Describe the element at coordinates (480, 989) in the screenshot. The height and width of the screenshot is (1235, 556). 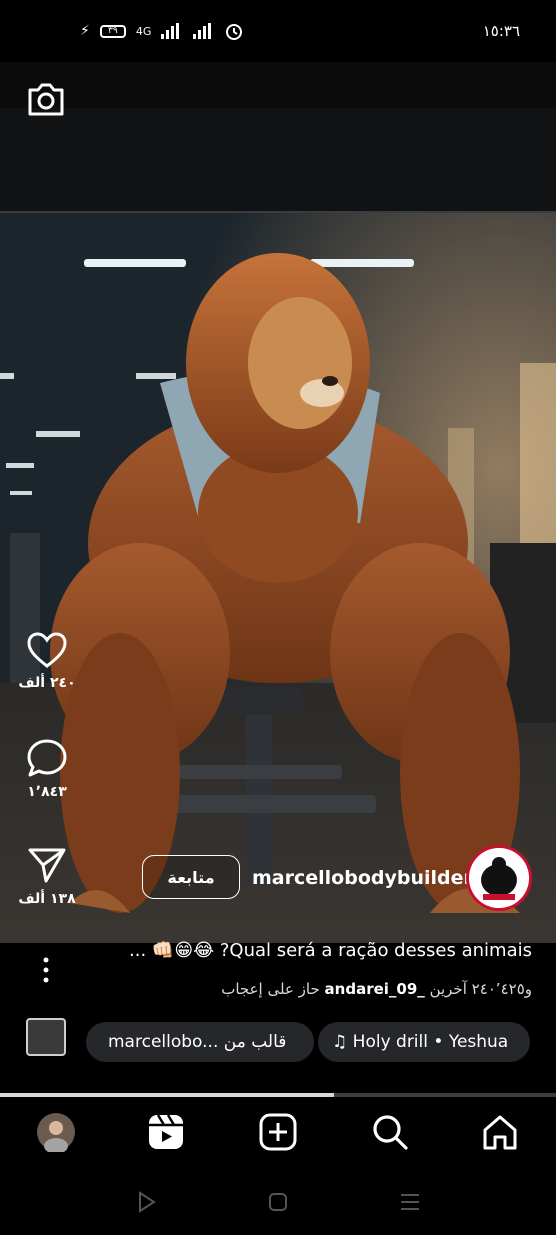
I see `liked-by-suffix: و٢٤٠٬٤٢٥ آخرين` at that location.